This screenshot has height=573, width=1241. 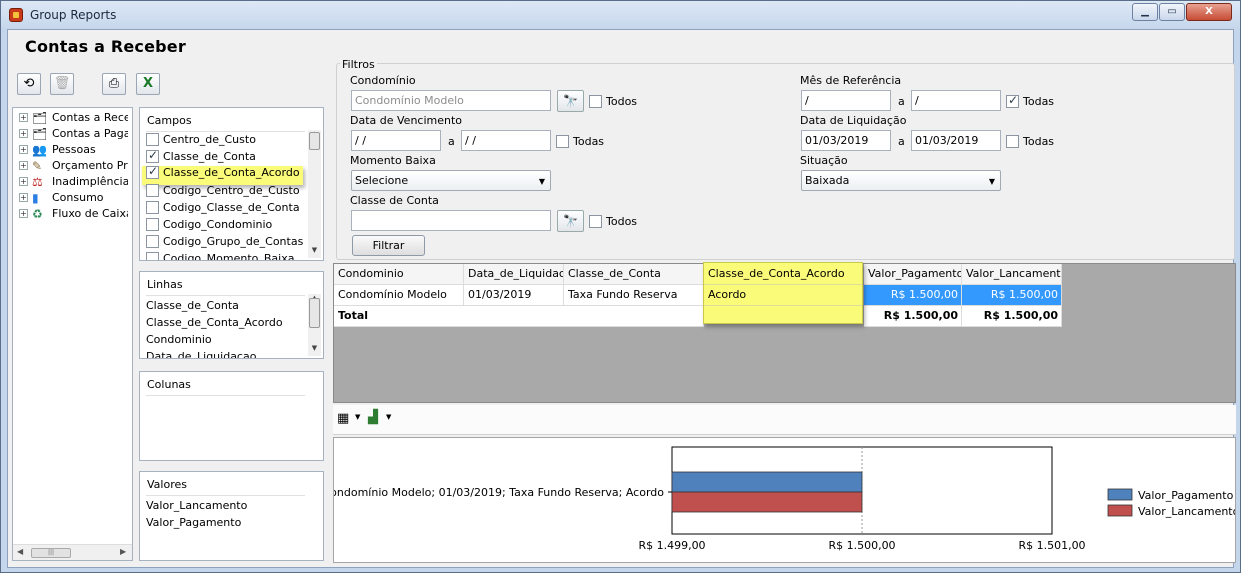 What do you see at coordinates (214, 324) in the screenshot?
I see `linha-item: Classe_de_Conta_Acordo` at bounding box center [214, 324].